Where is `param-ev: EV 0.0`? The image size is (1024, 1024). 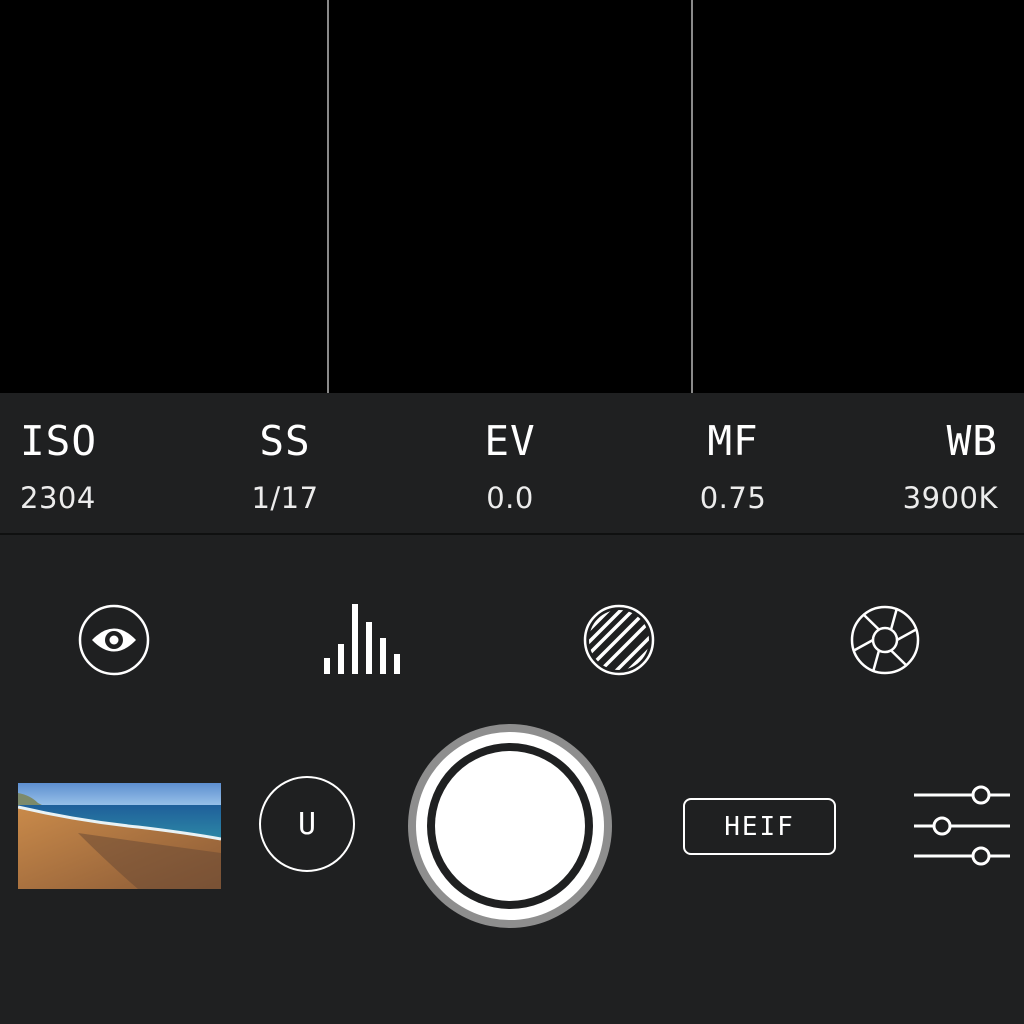
param-ev: EV 0.0 is located at coordinates (510, 463).